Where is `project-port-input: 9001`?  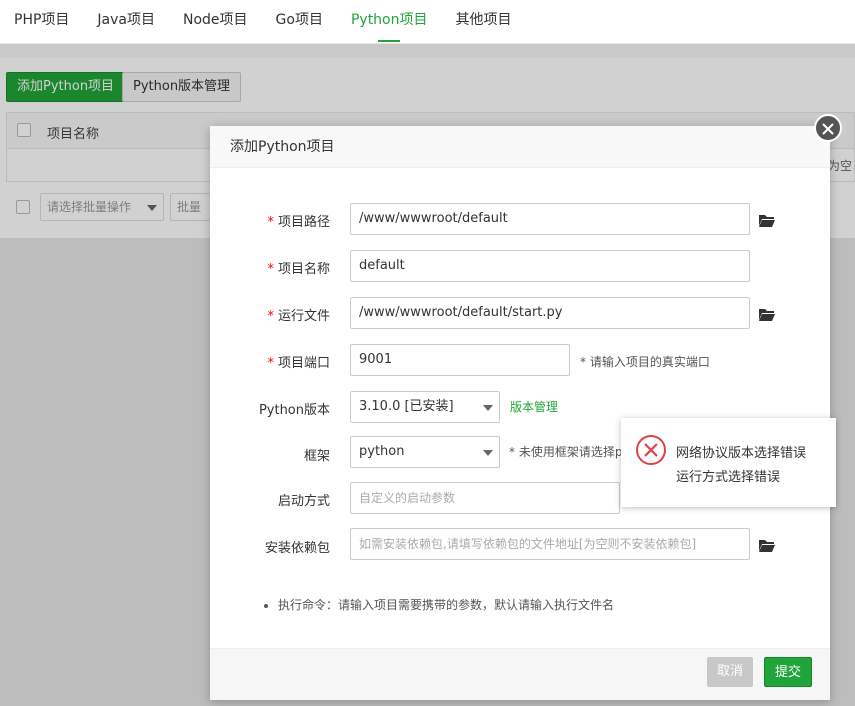
project-port-input: 9001 is located at coordinates (460, 360).